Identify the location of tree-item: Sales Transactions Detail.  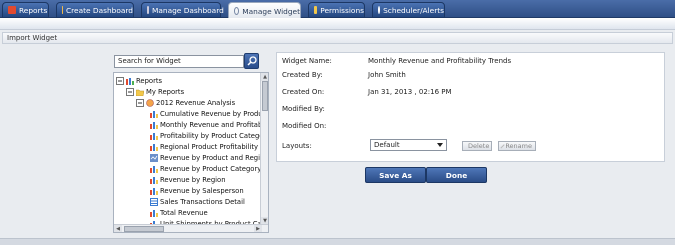
(197, 201).